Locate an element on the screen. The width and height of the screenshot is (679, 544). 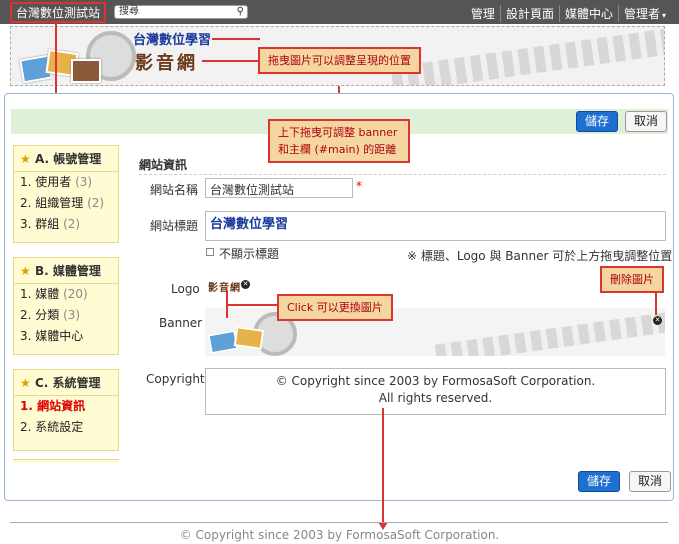
position-hint: ※ 標題、Logo 與 Banner 可於上方拖曳調整位置 is located at coordinates (540, 256).